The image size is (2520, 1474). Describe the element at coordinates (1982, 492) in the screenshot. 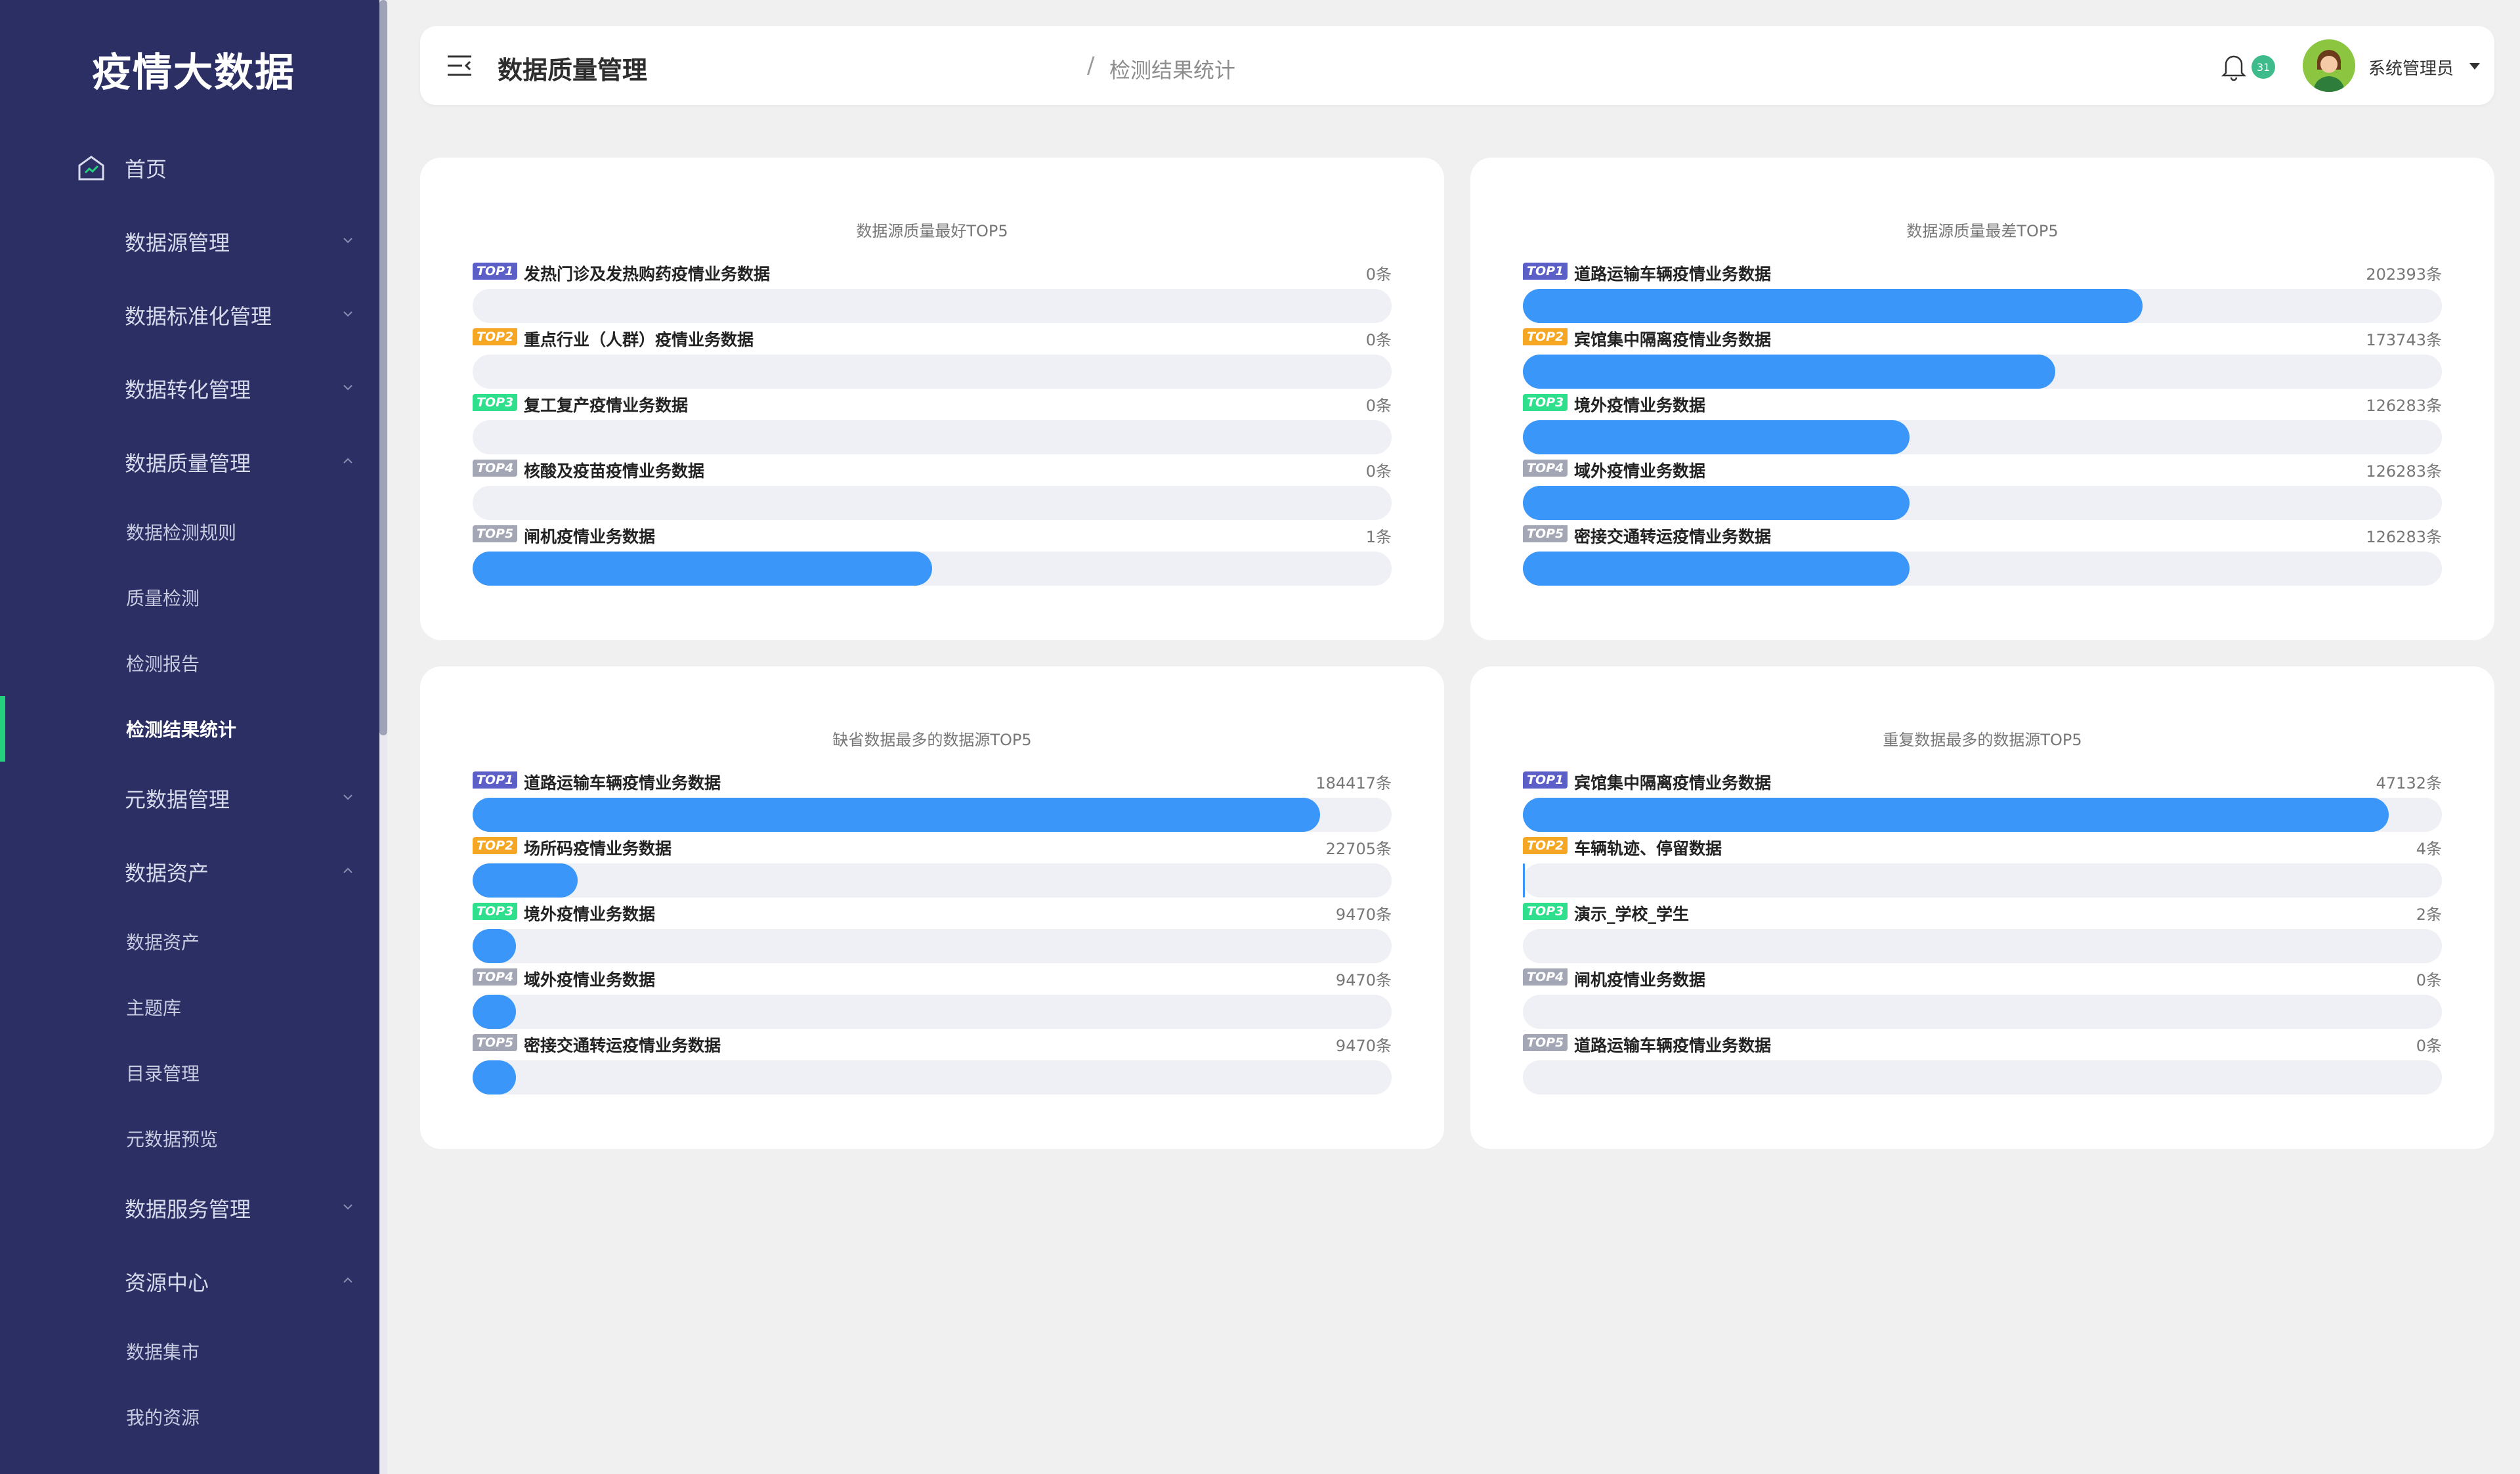

I see `rank-row: TOP4 域外疫情业务数据 126283条` at that location.